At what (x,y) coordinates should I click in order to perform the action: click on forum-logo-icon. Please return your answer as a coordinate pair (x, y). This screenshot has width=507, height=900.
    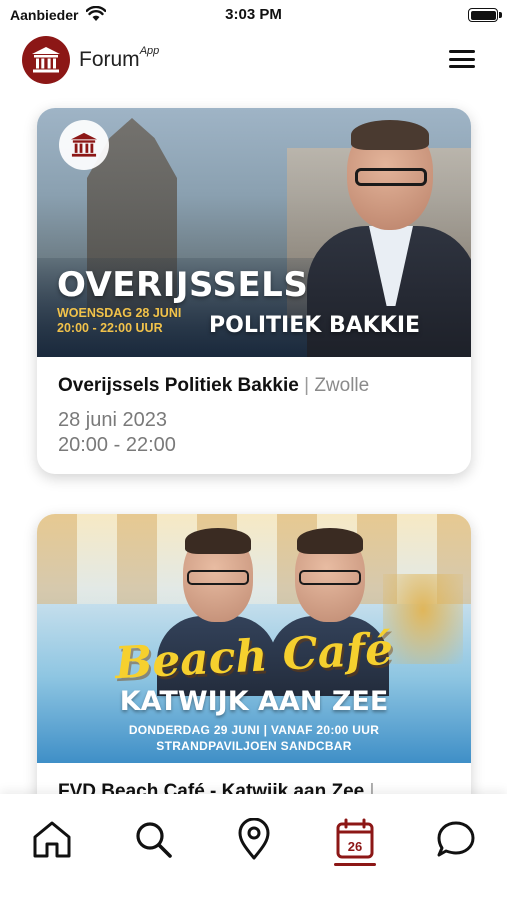
    Looking at the image, I should click on (46, 60).